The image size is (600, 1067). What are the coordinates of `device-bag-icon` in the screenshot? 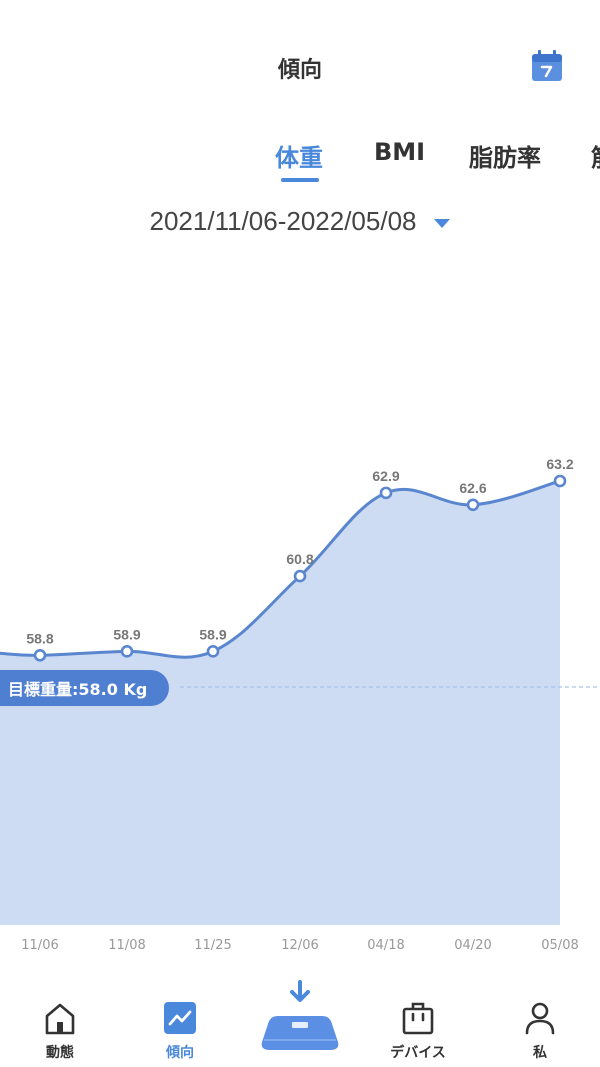 It's located at (418, 1018).